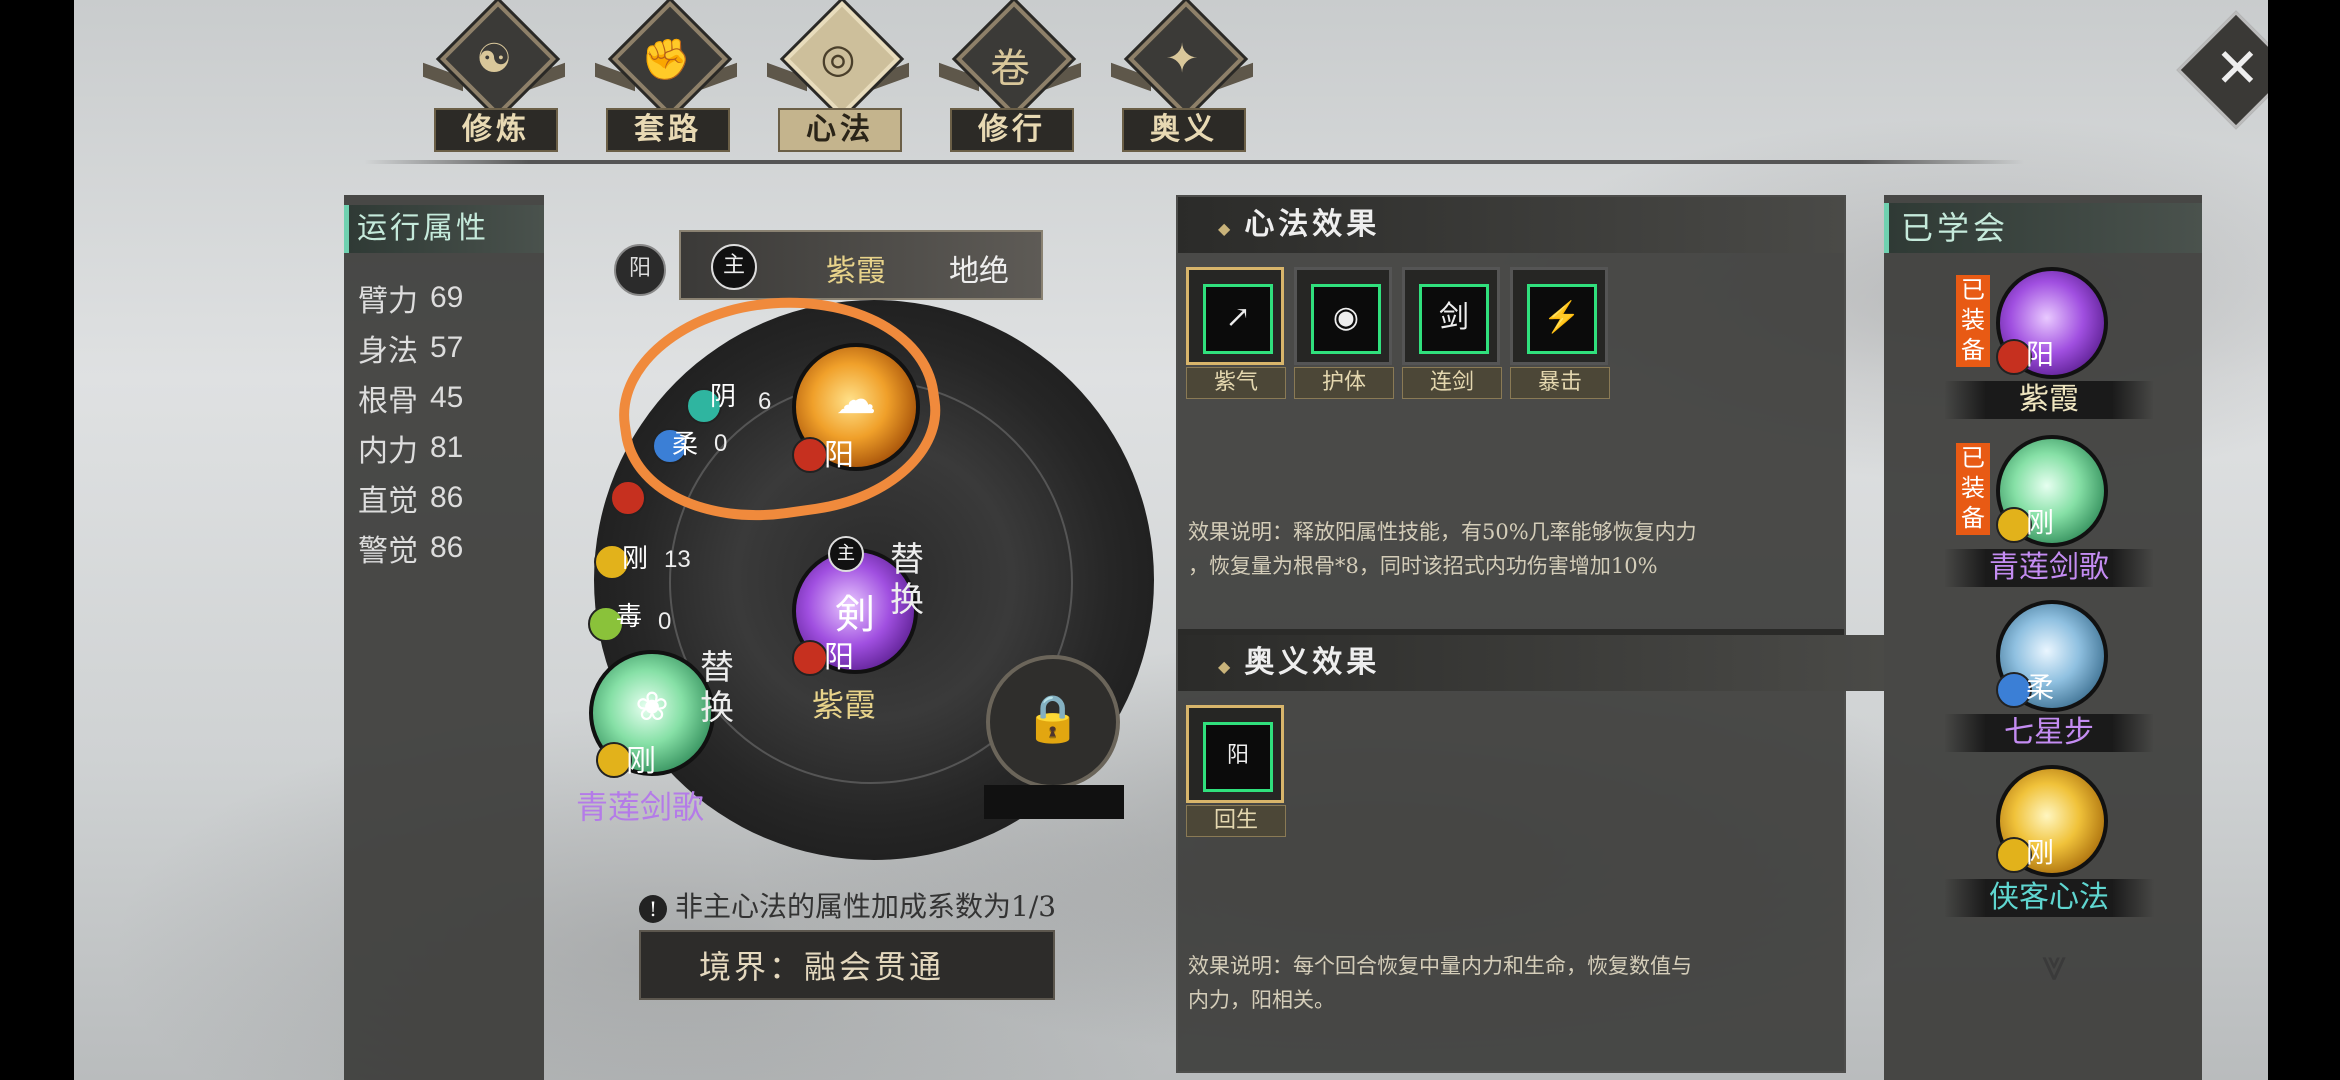 The height and width of the screenshot is (1080, 2340). What do you see at coordinates (838, 59) in the screenshot?
I see `swirl-icon: ◎` at bounding box center [838, 59].